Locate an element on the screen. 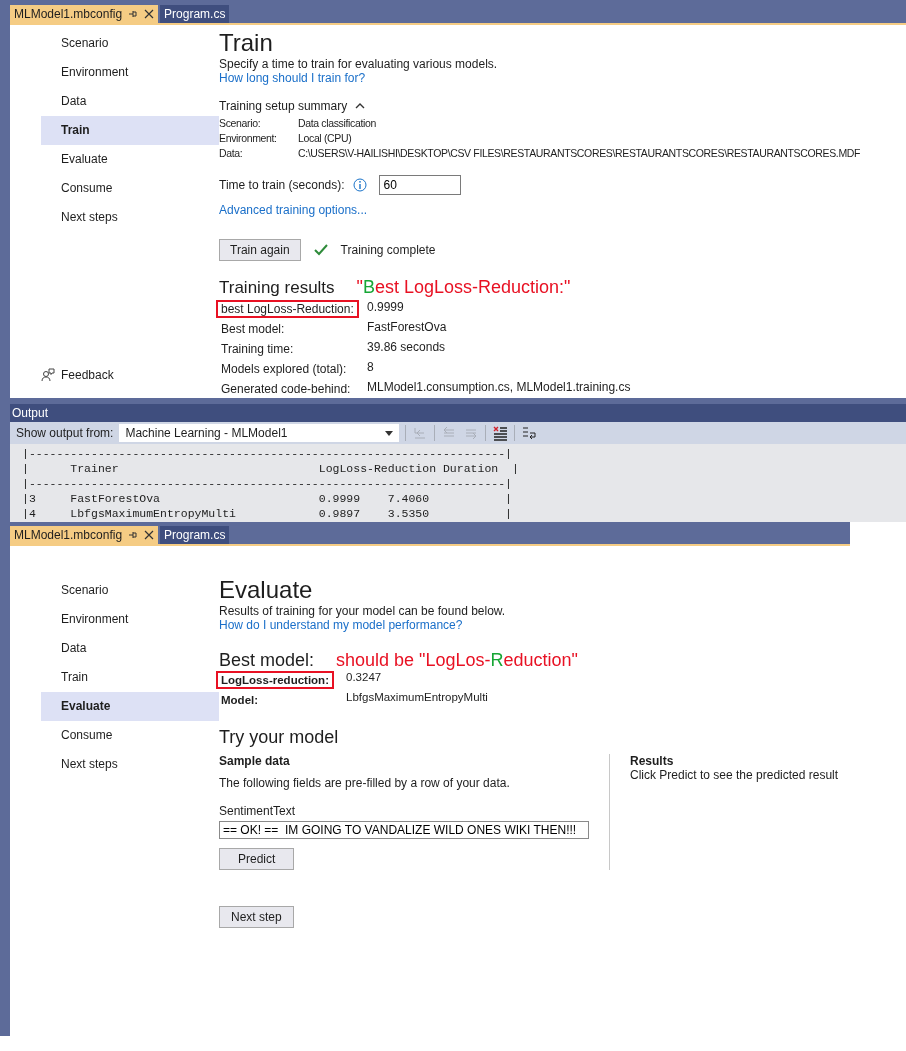 The height and width of the screenshot is (1051, 906). time-label: Time to train (seconds): is located at coordinates (282, 185).